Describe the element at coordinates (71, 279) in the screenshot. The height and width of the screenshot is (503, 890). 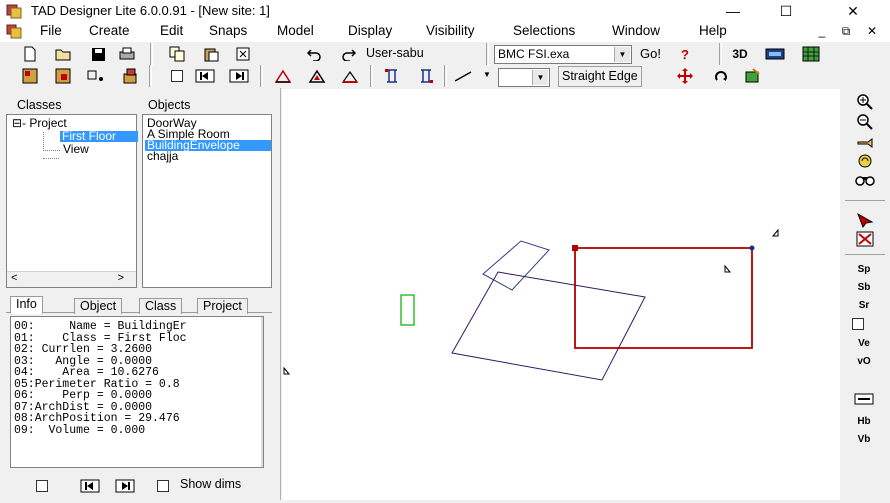
I see `classes-scrollbar: < >` at that location.